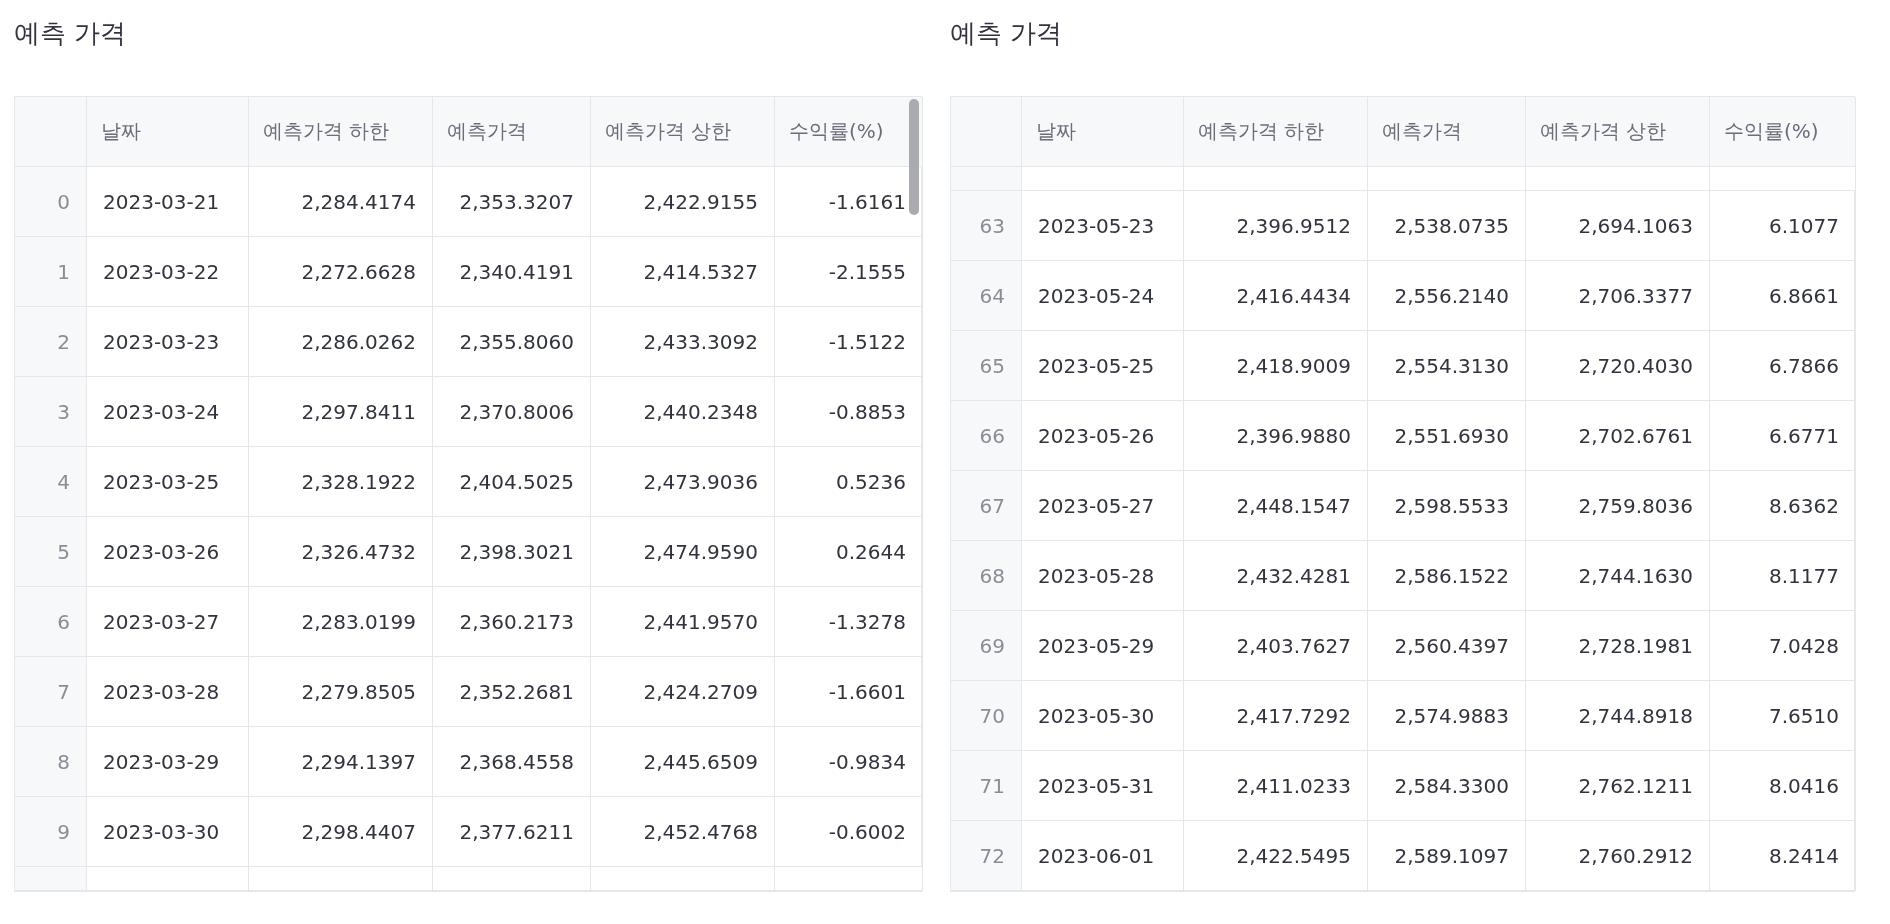  Describe the element at coordinates (1783, 436) in the screenshot. I see `table-cell: 6.6771` at that location.